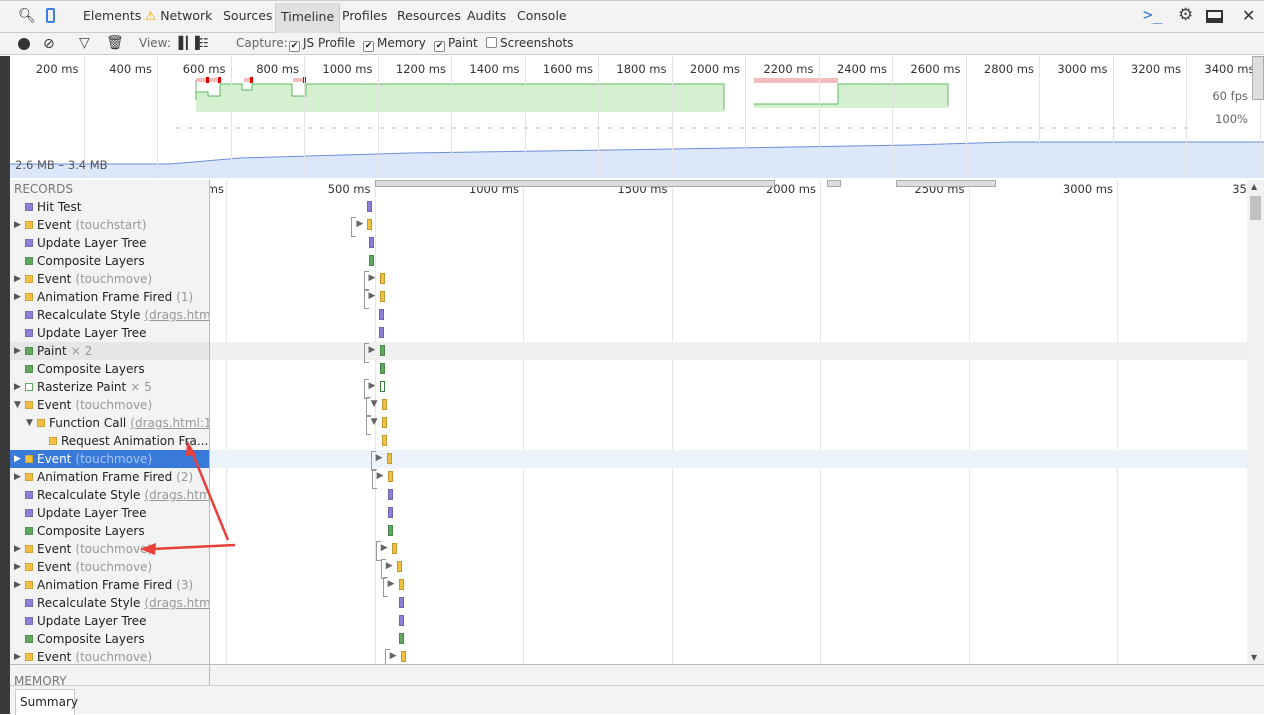  Describe the element at coordinates (109, 225) in the screenshot. I see `record-row: ▶ Event (touchstart)` at that location.